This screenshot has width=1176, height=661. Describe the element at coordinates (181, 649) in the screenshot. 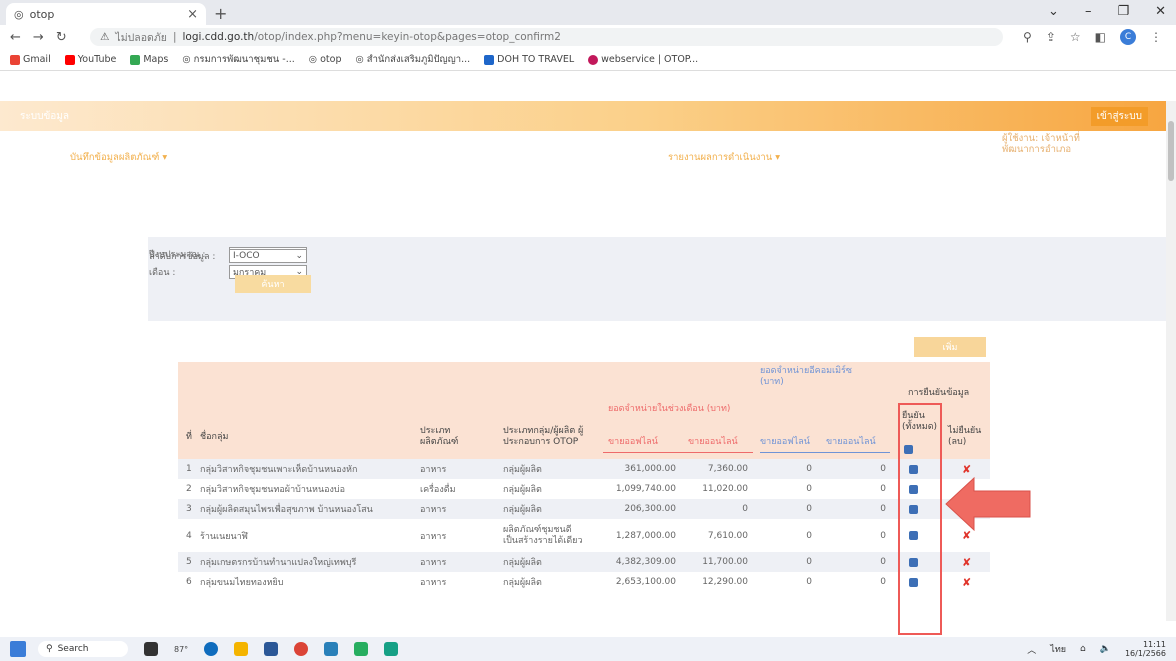

I see `weather-icon: 87°` at that location.